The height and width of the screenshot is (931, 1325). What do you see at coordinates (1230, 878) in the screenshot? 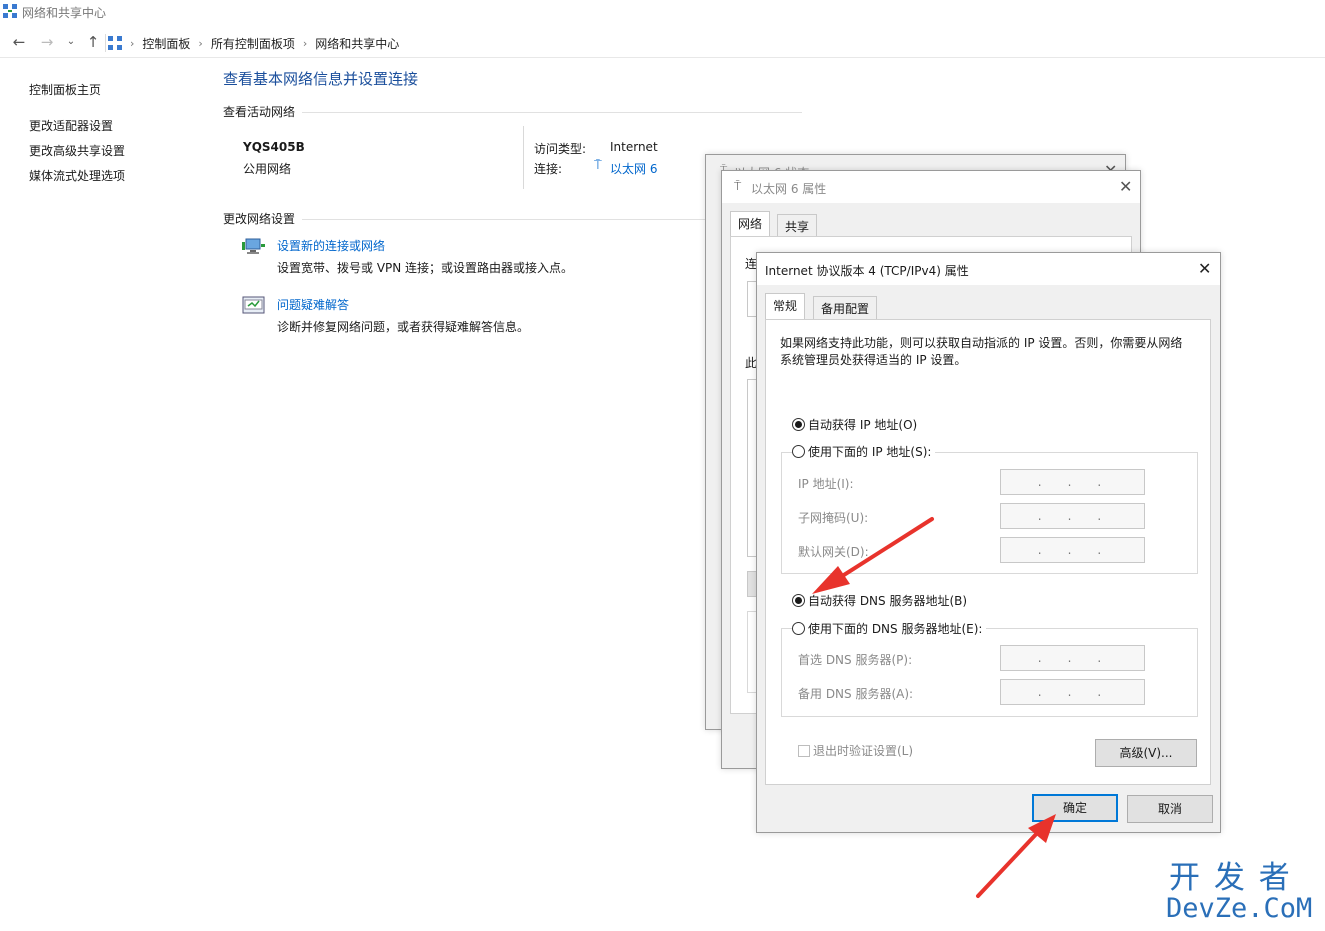
I see `watermark-cn: 开 发 者` at bounding box center [1230, 878].